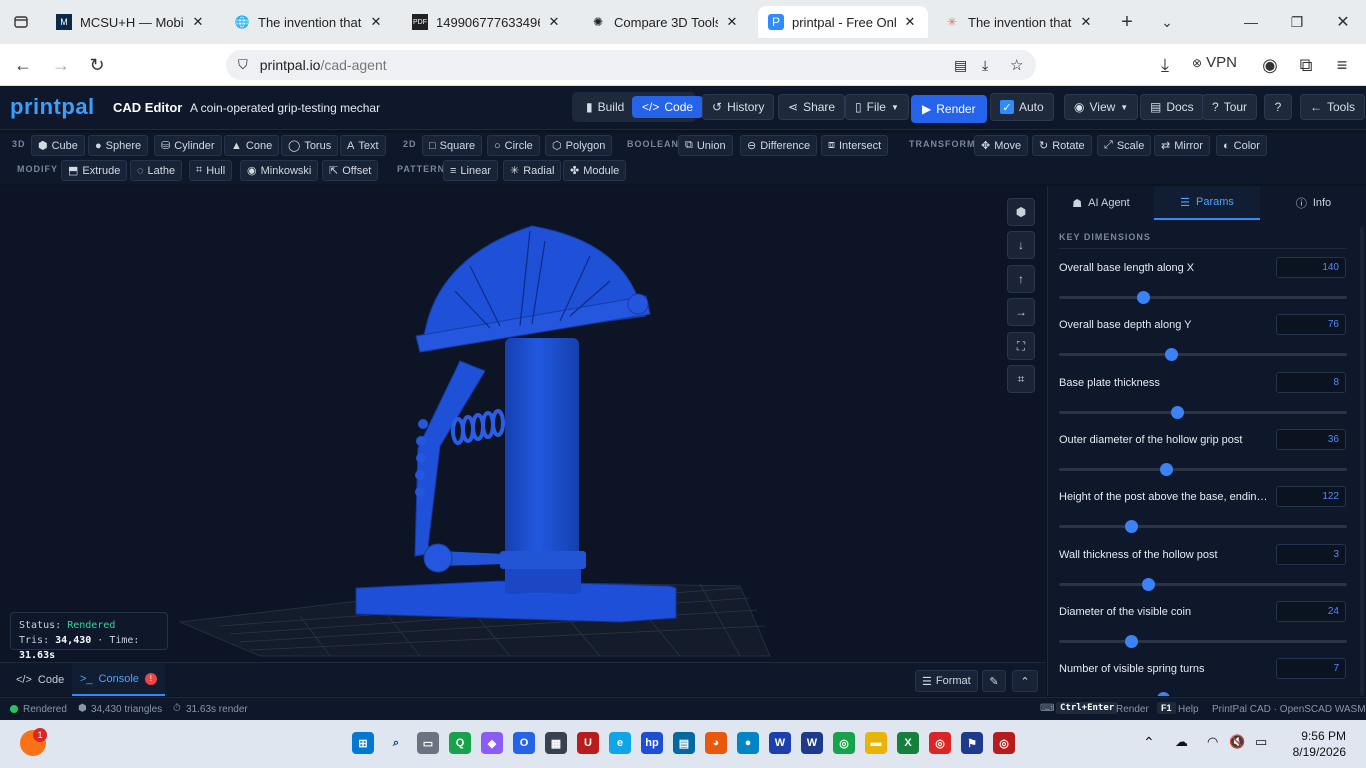  Describe the element at coordinates (94, 170) in the screenshot. I see `extrude-button: ⬒ Extrude` at that location.